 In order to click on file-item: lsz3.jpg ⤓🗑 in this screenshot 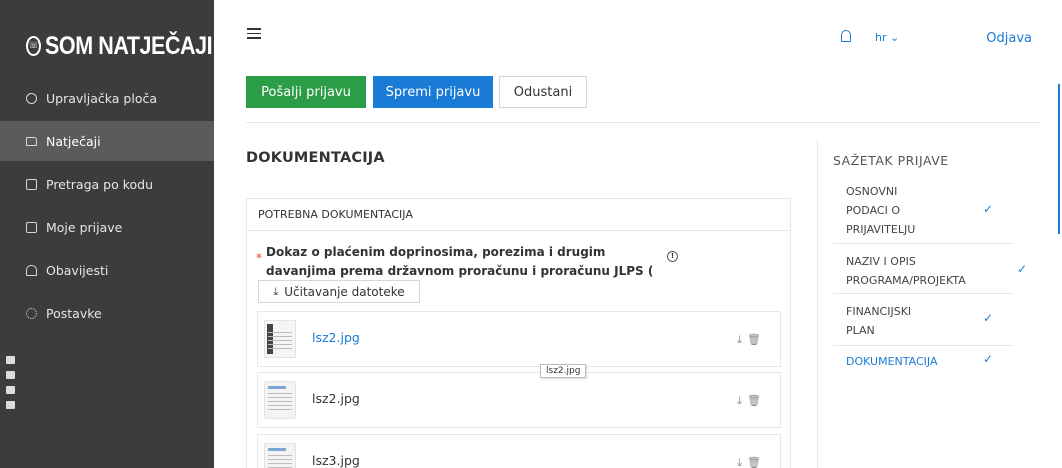, I will do `click(519, 451)`.